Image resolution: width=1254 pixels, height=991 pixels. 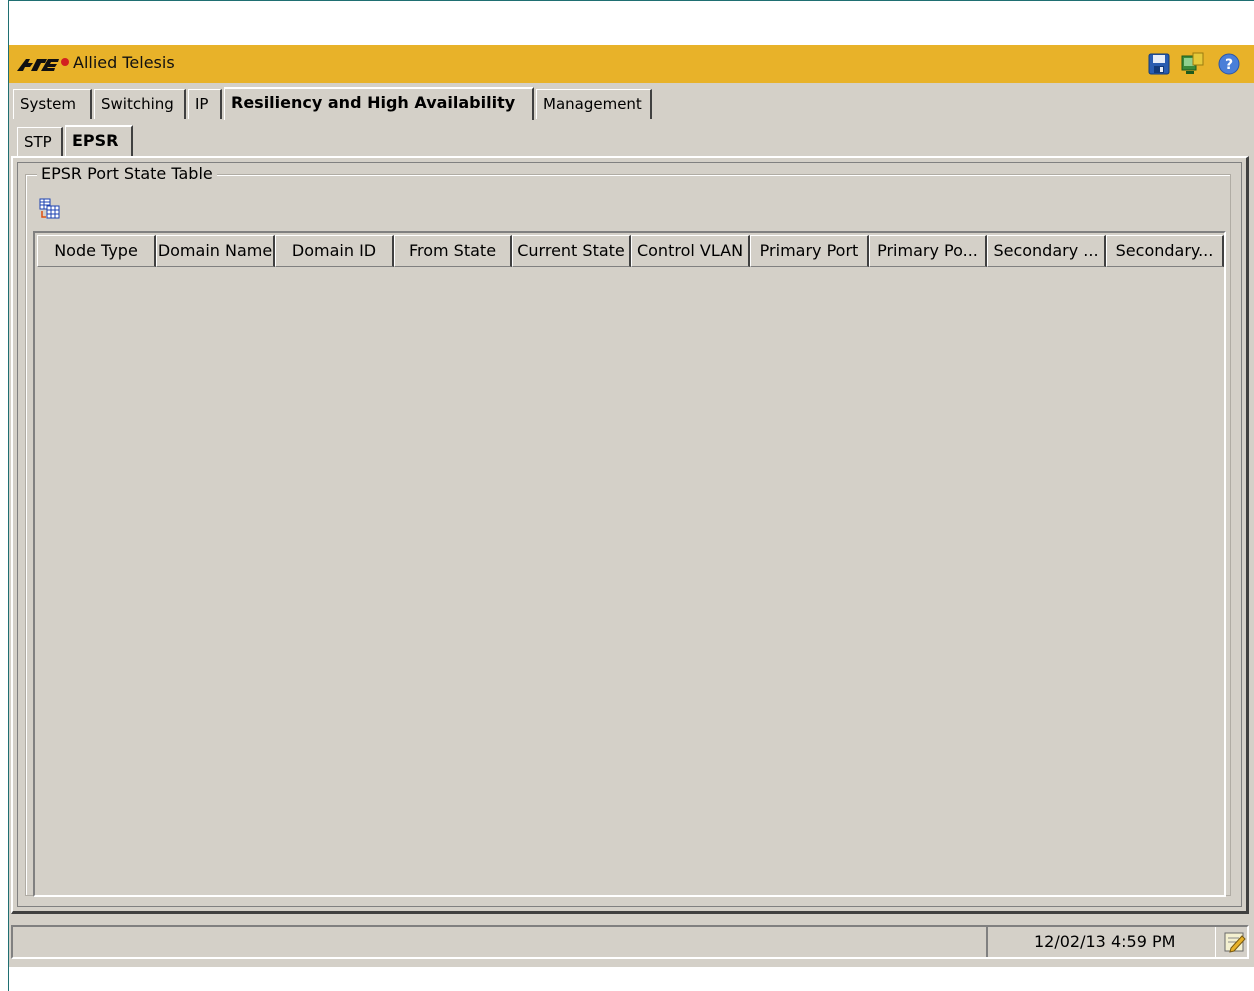 What do you see at coordinates (50, 209) in the screenshot?
I see `table-columns-icon` at bounding box center [50, 209].